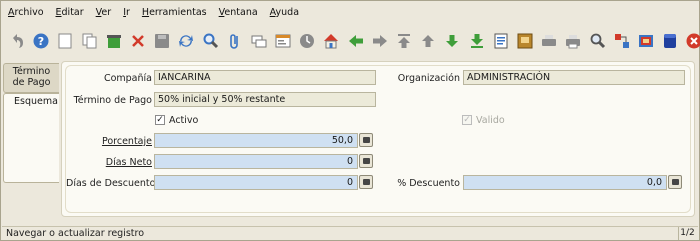 The width and height of the screenshot is (700, 241). What do you see at coordinates (31, 71) in the screenshot?
I see `tab-label-line1: Término` at bounding box center [31, 71].